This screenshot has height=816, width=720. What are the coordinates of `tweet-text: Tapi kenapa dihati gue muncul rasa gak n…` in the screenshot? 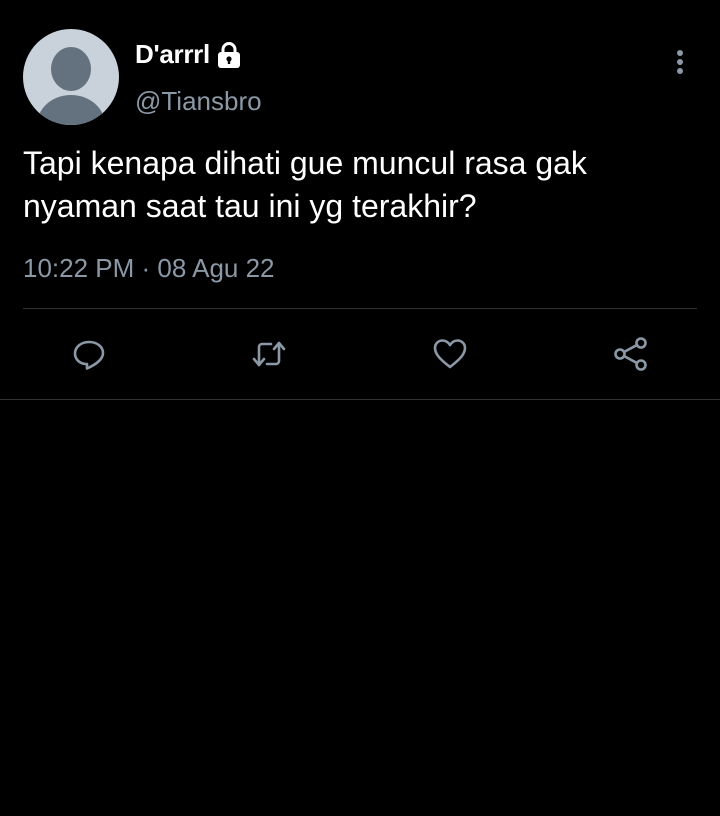 It's located at (305, 184).